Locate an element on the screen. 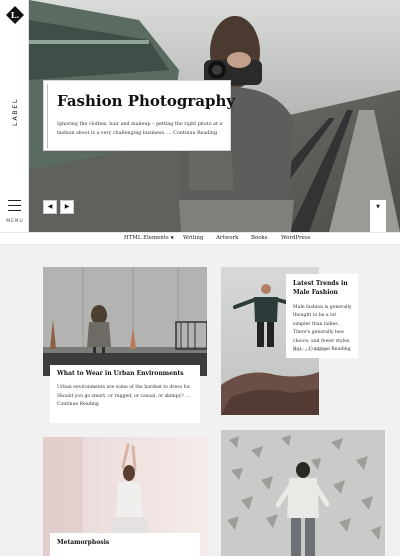 Image resolution: width=400 pixels, height=556 pixels. slider-next-button: ▶ is located at coordinates (67, 207).